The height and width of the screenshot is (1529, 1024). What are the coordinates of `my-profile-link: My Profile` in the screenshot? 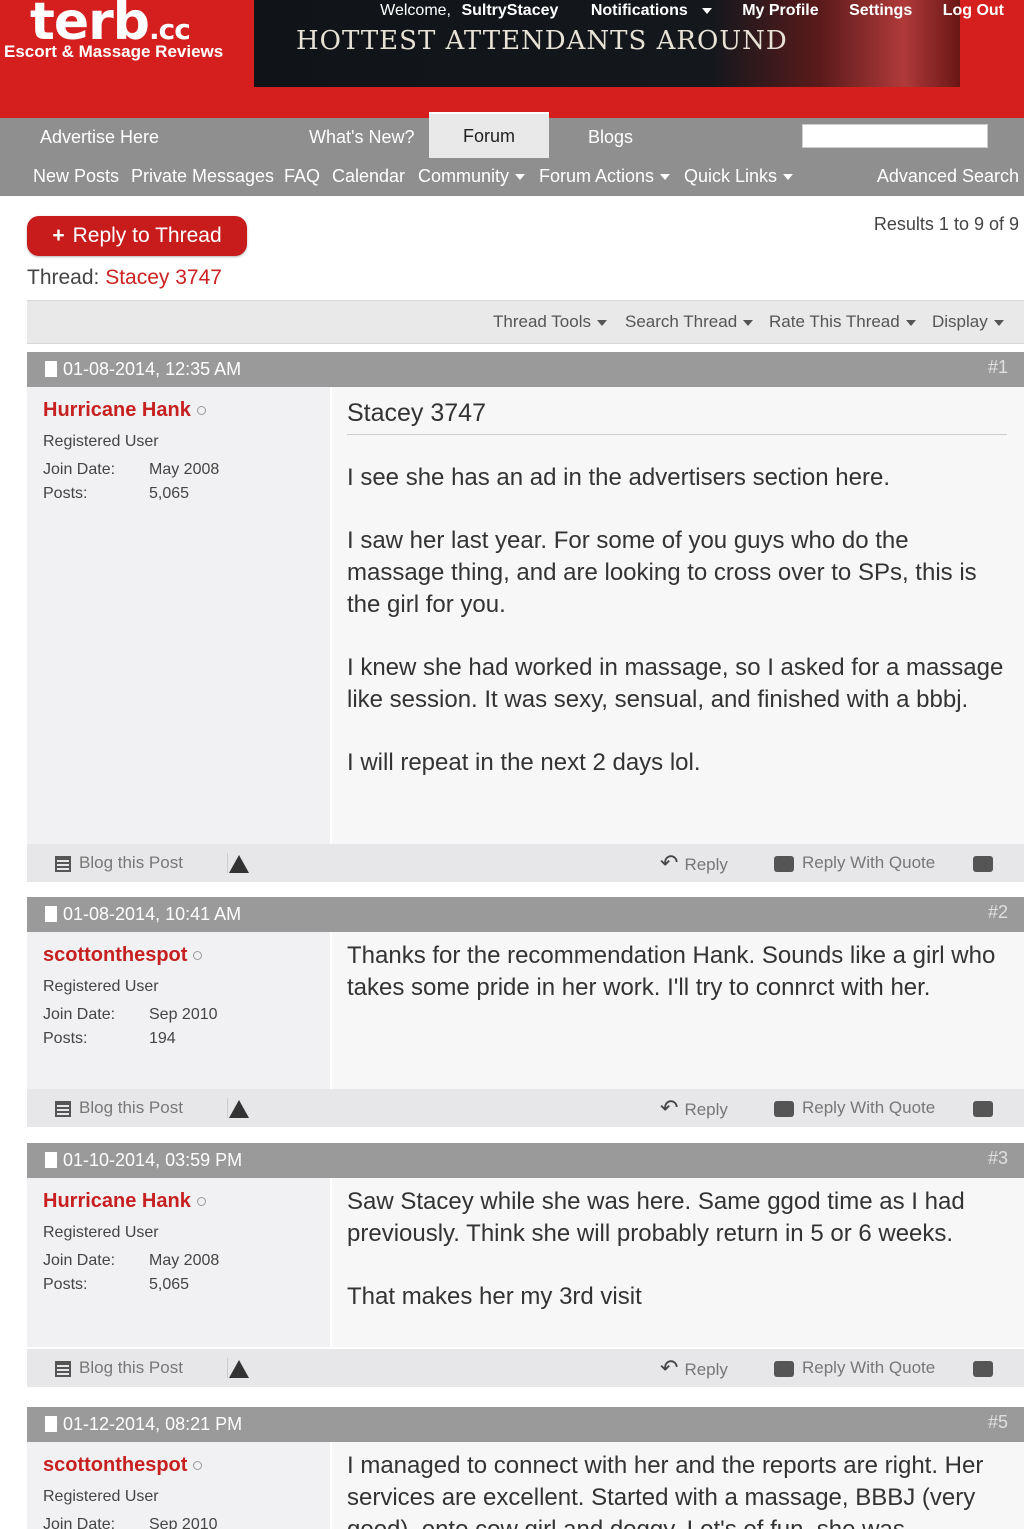 It's located at (780, 10).